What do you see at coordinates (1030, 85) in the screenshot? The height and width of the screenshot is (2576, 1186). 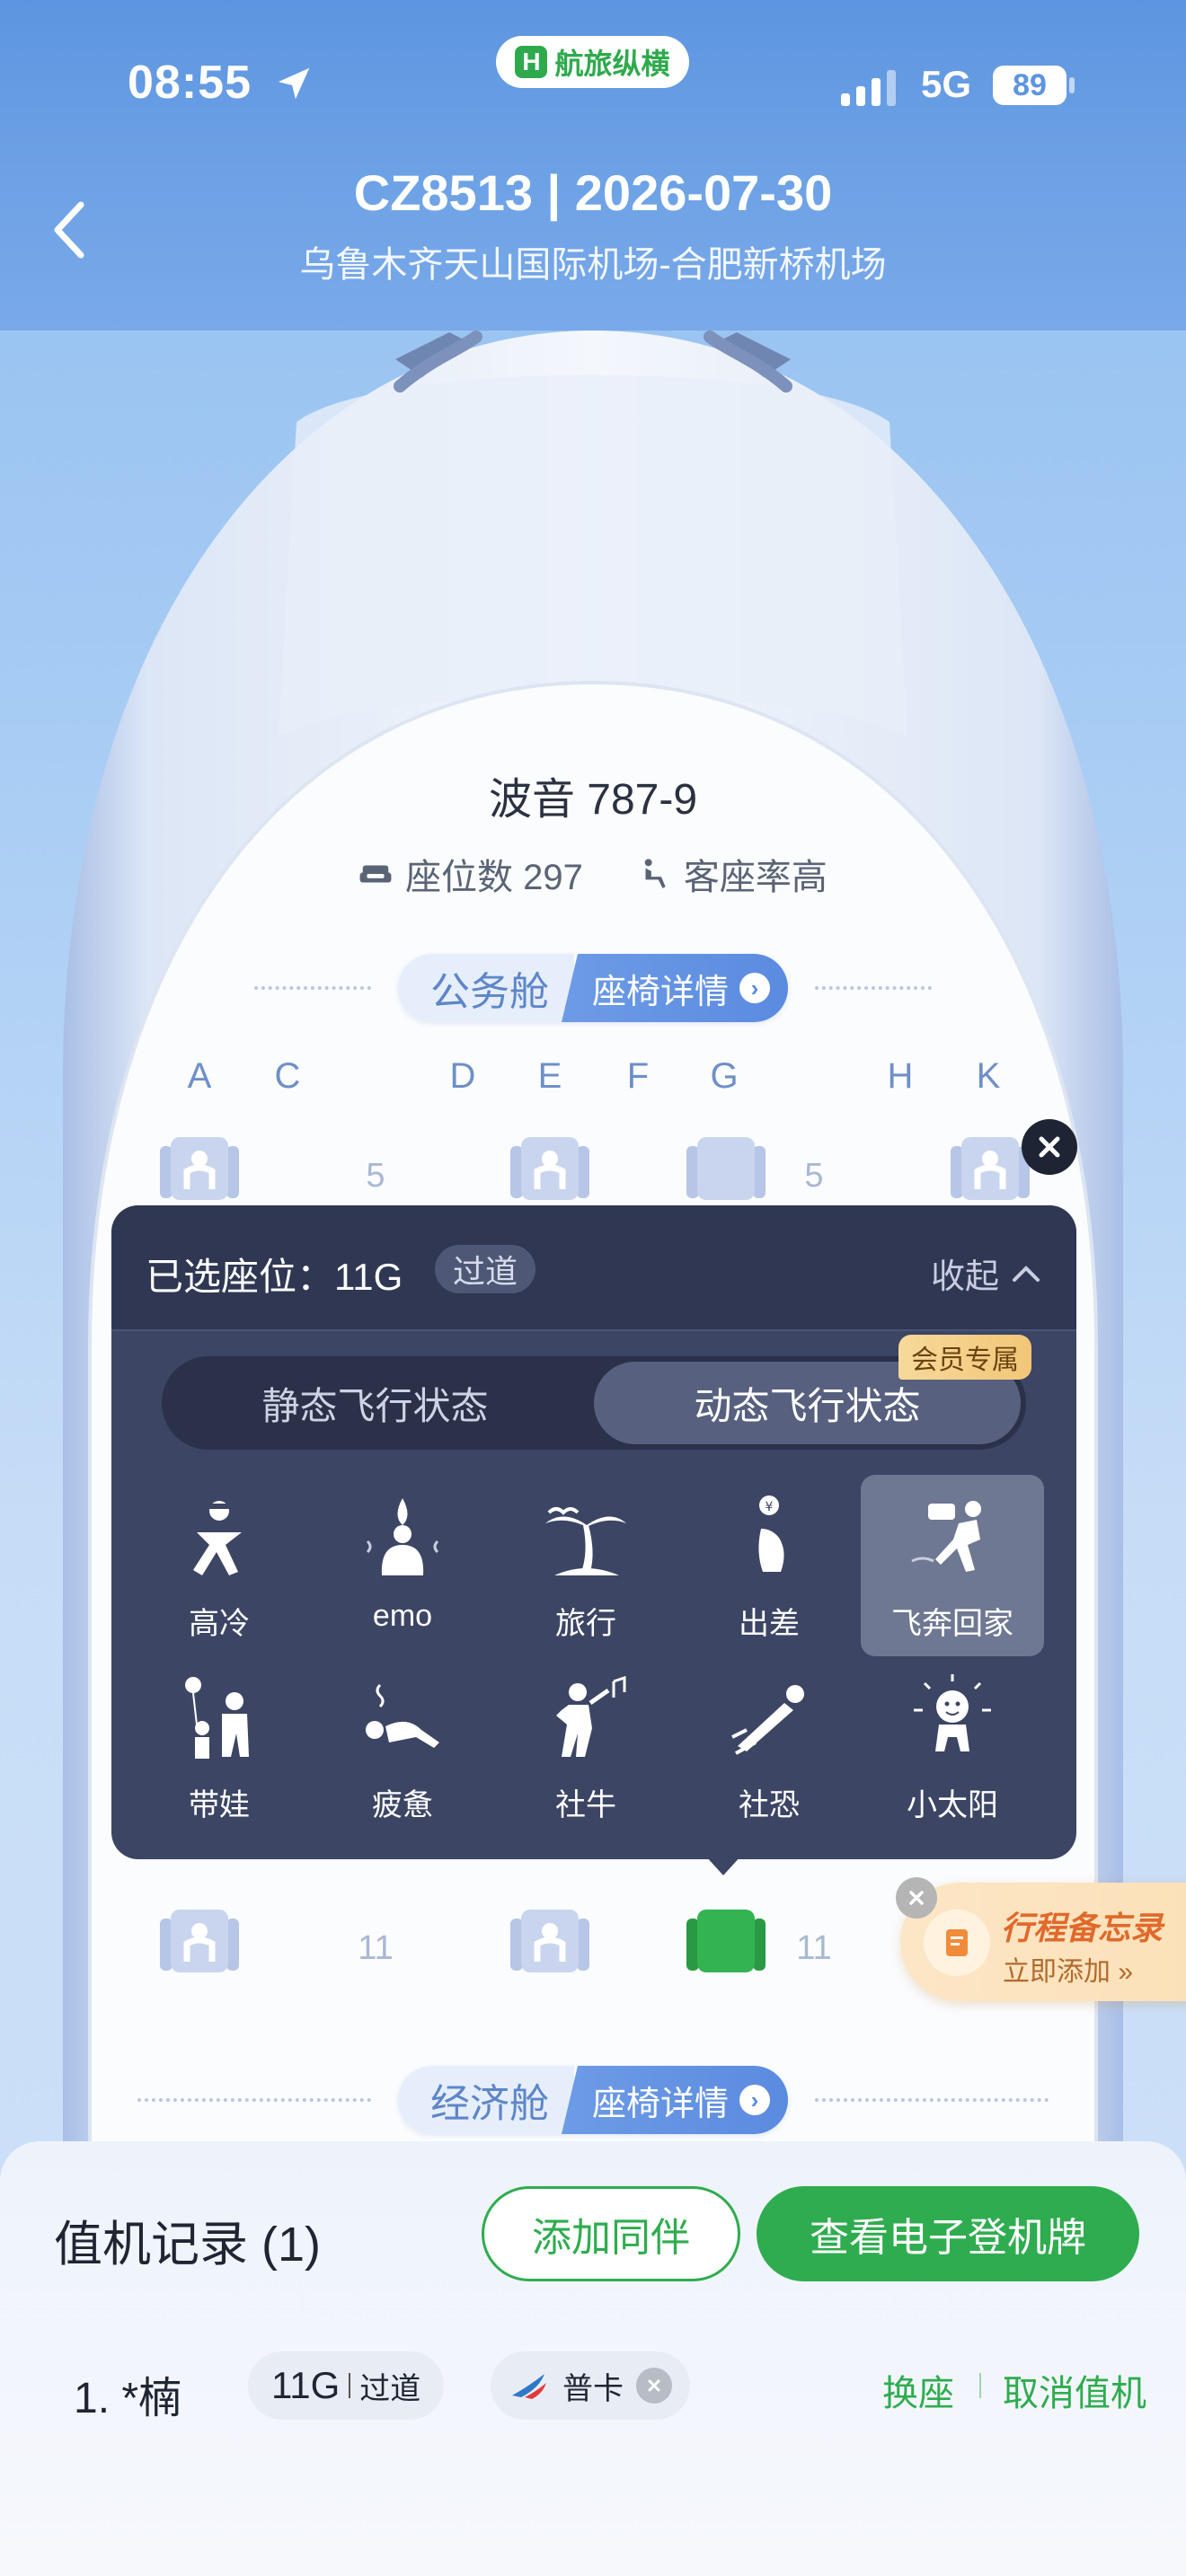 I see `battery-indicator: 89` at bounding box center [1030, 85].